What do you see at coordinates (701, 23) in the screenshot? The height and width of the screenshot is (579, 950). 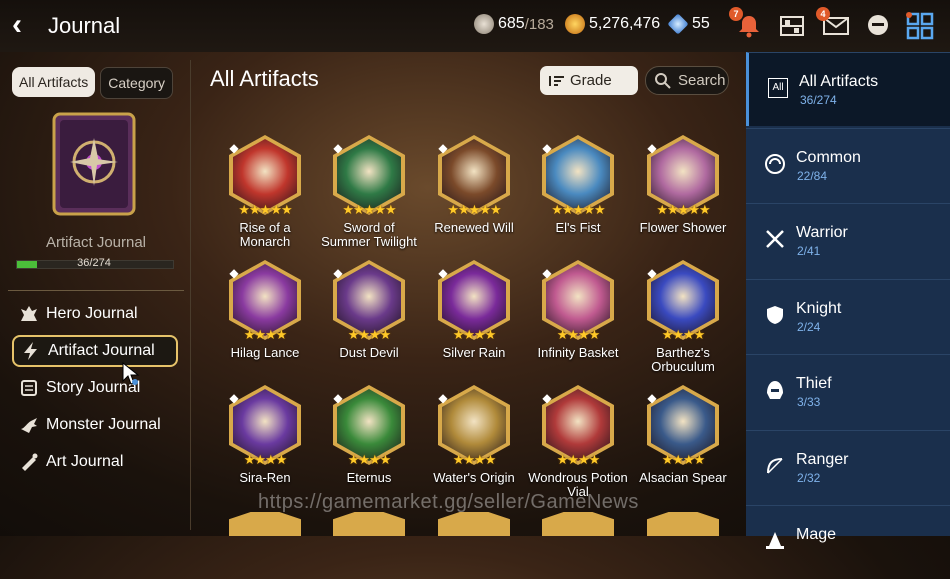 I see `crystal-value: 55` at bounding box center [701, 23].